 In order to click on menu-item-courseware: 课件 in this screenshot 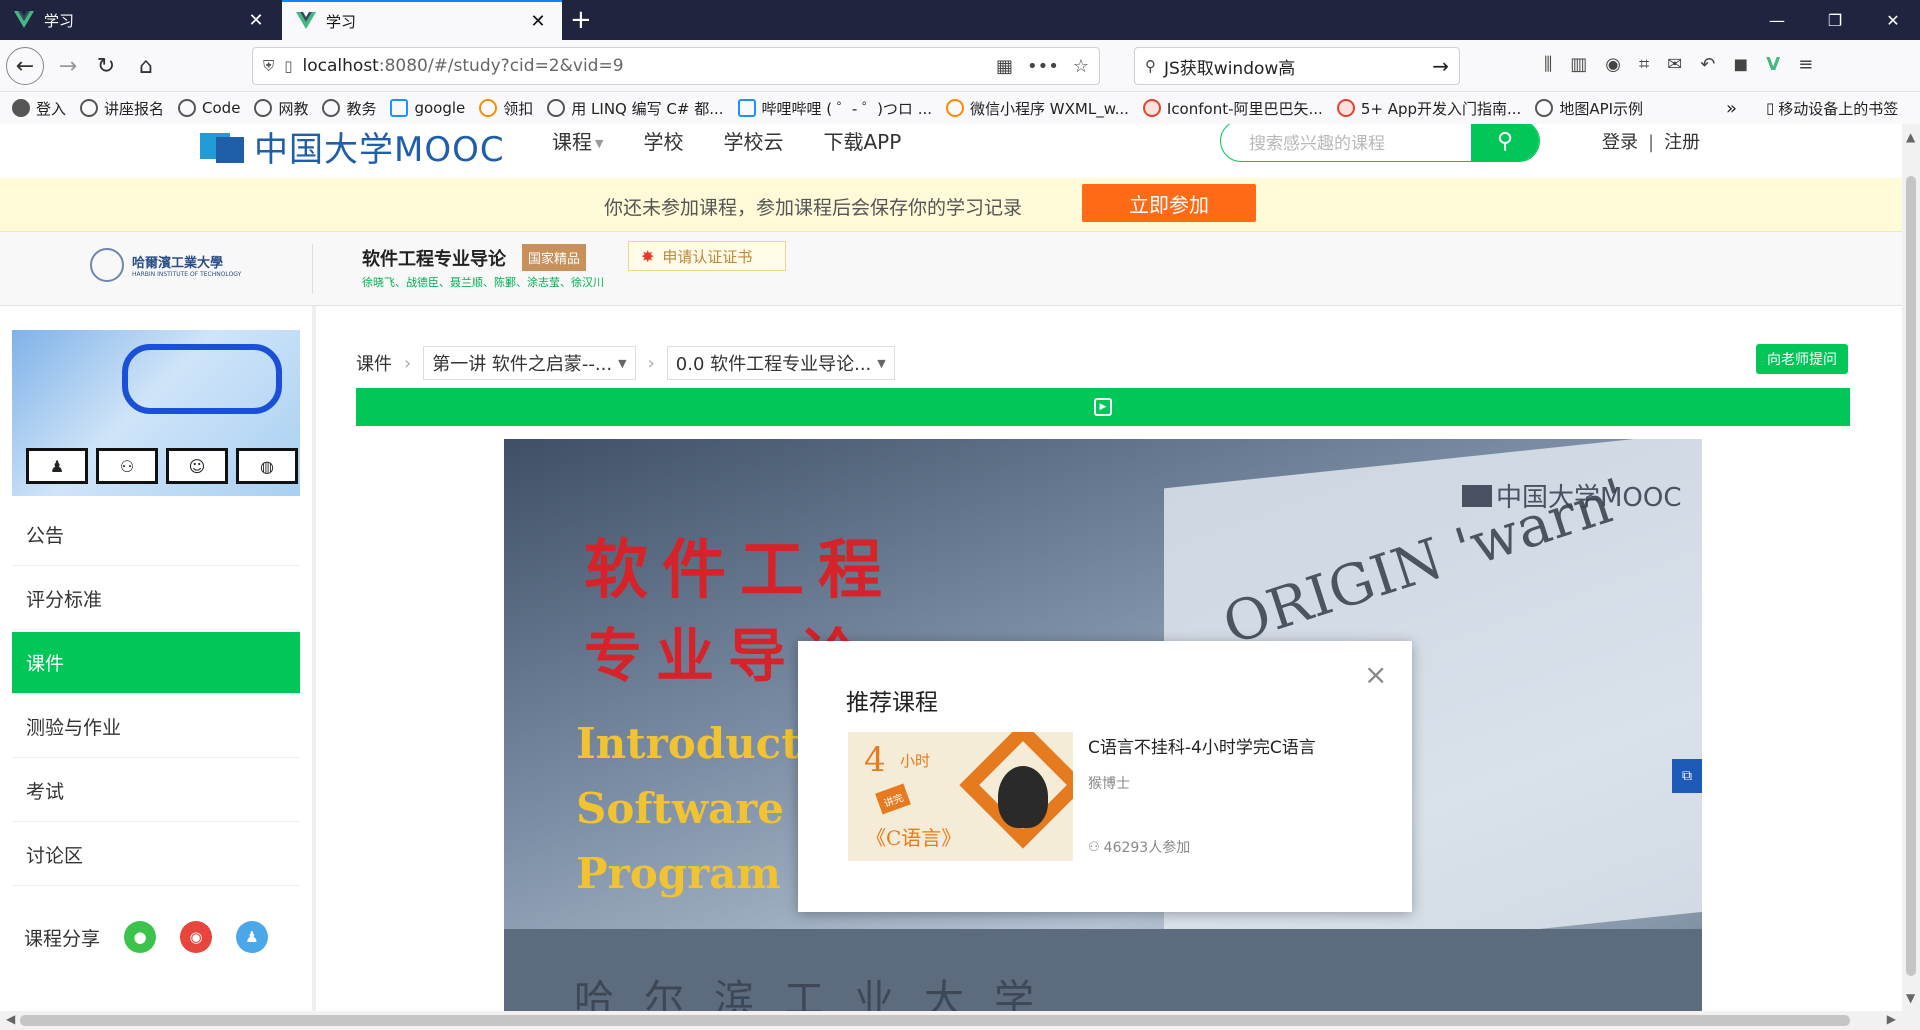, I will do `click(156, 663)`.